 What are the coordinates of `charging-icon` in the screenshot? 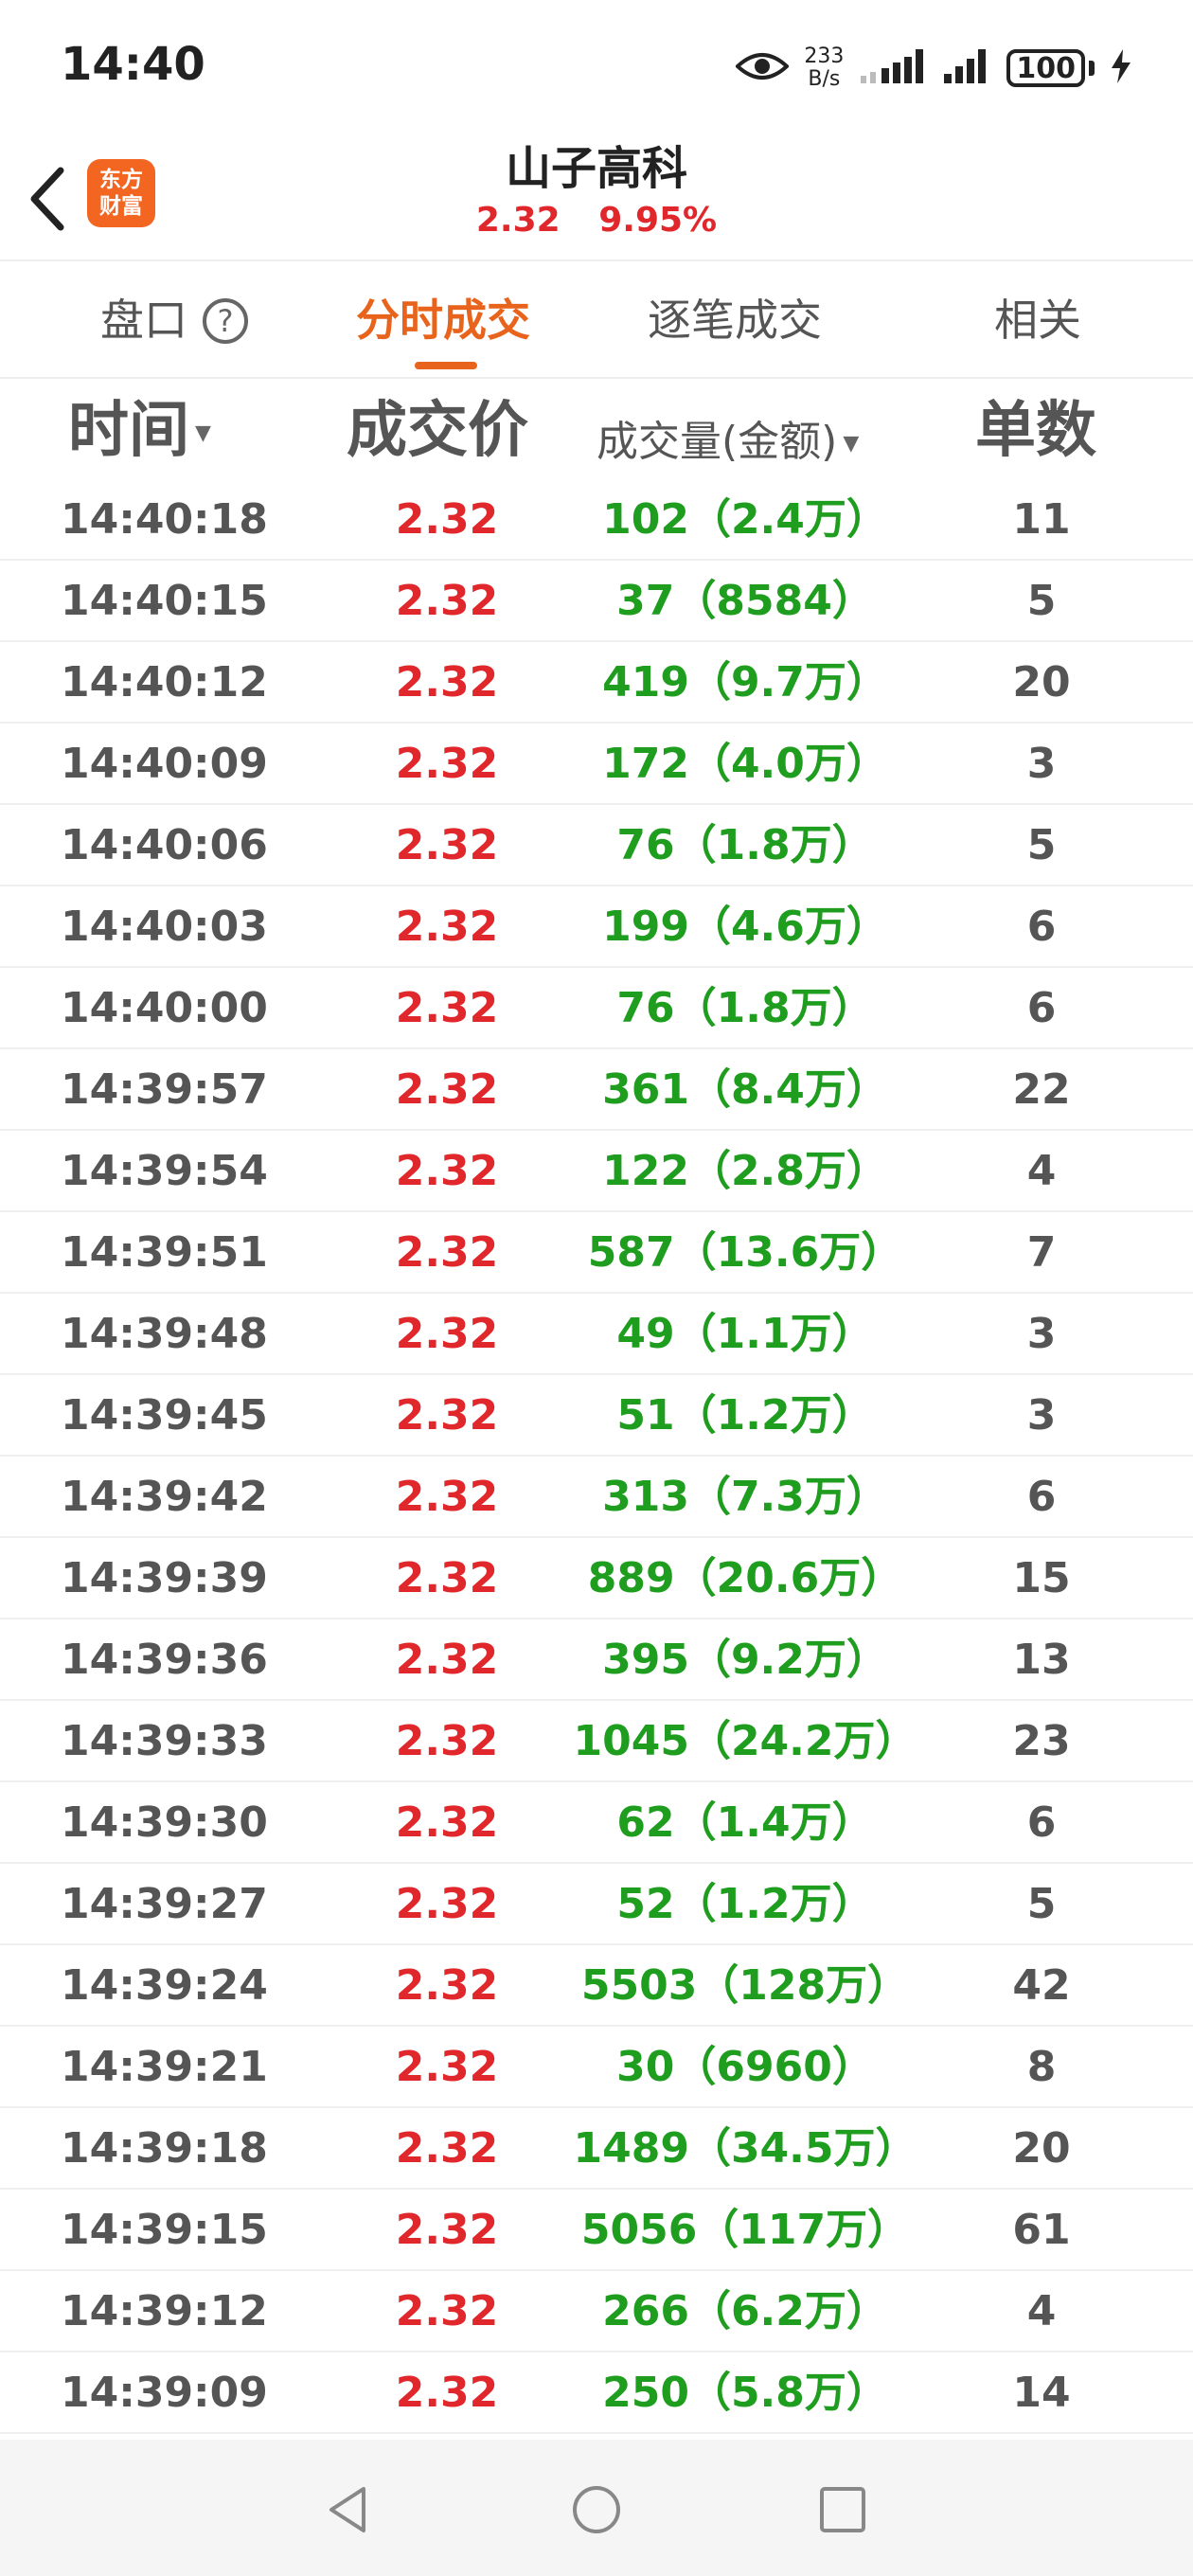 It's located at (1121, 68).